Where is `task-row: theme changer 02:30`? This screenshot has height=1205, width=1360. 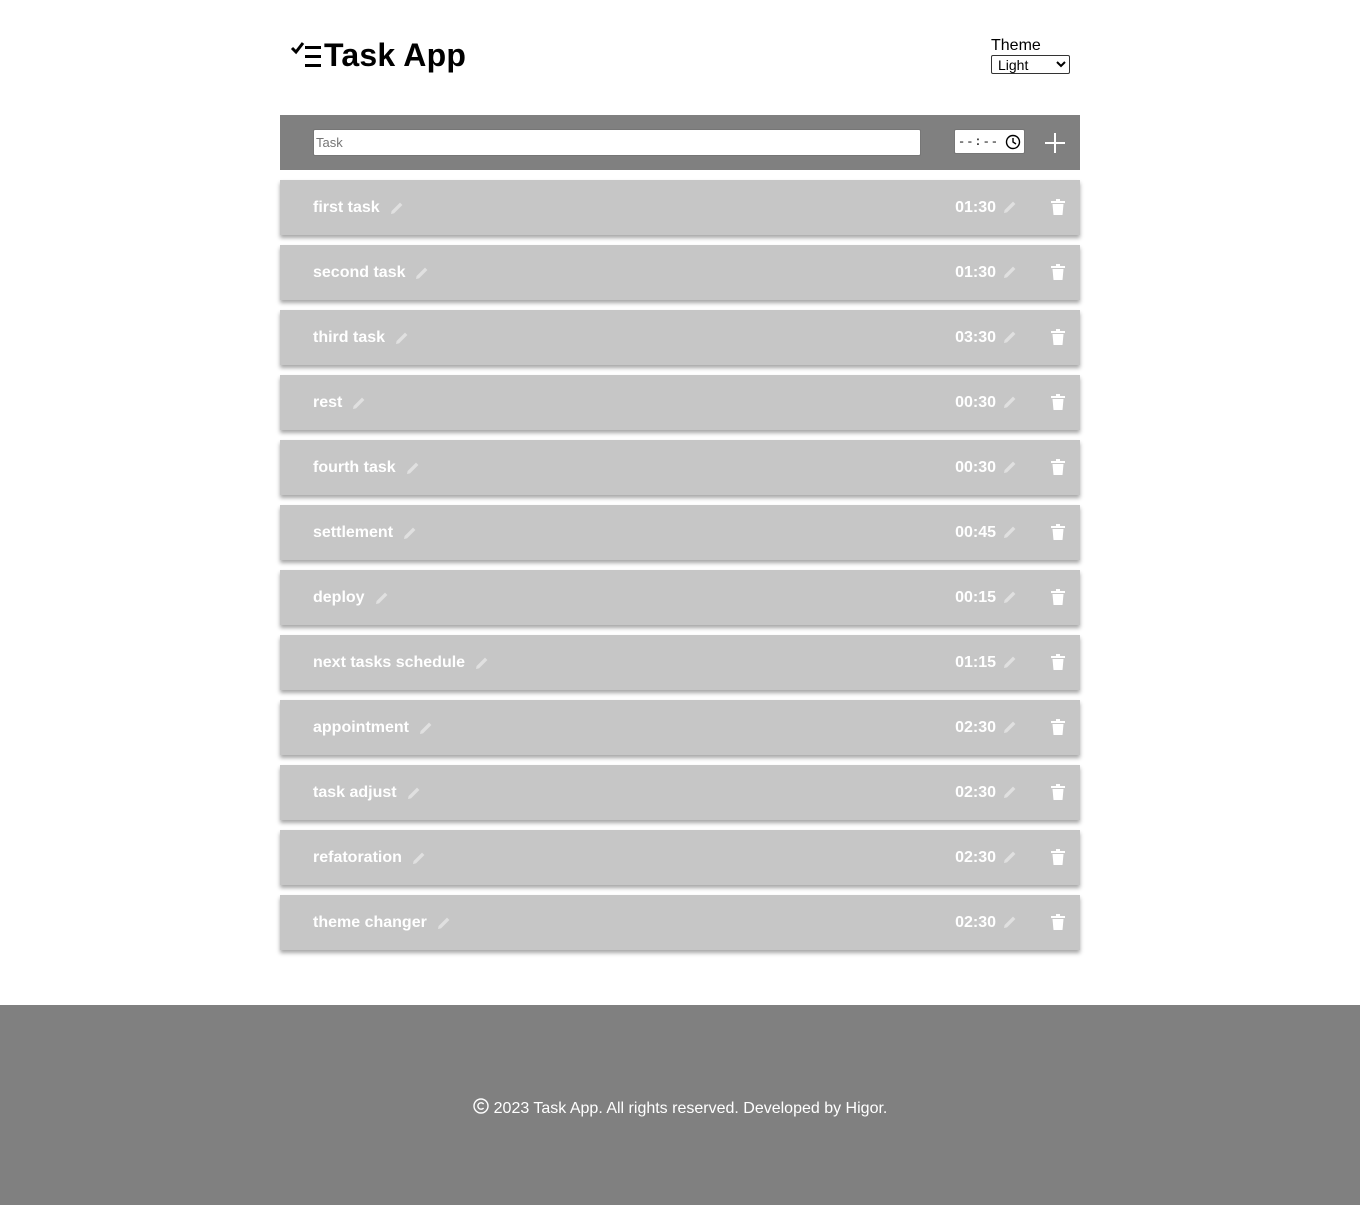
task-row: theme changer 02:30 is located at coordinates (680, 922).